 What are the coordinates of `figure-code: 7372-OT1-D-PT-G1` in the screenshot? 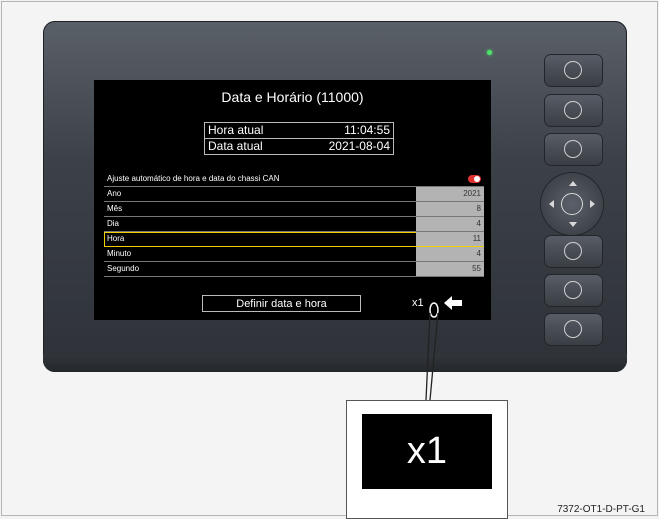 It's located at (601, 509).